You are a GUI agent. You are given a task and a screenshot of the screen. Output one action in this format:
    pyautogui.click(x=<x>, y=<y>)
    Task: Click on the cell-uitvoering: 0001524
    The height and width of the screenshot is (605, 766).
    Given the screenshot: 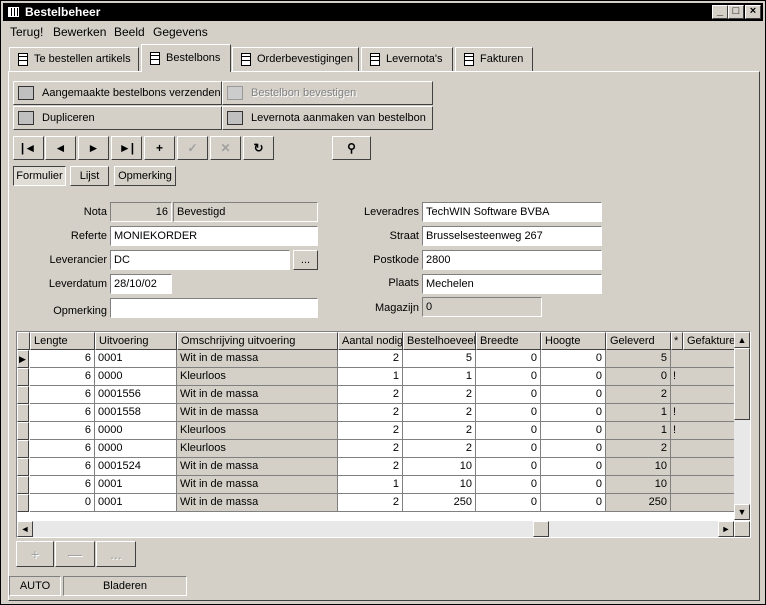 What is the action you would take?
    pyautogui.click(x=136, y=467)
    